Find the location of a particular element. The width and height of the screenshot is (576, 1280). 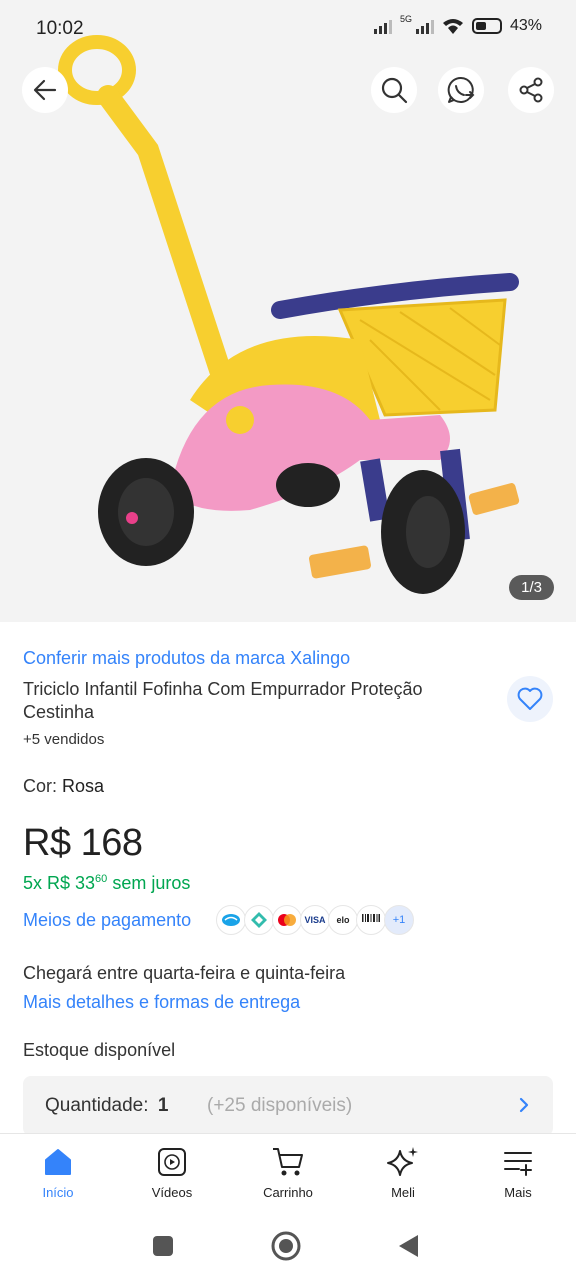

status-bar: 10:02 5G 43% is located at coordinates (288, 28).